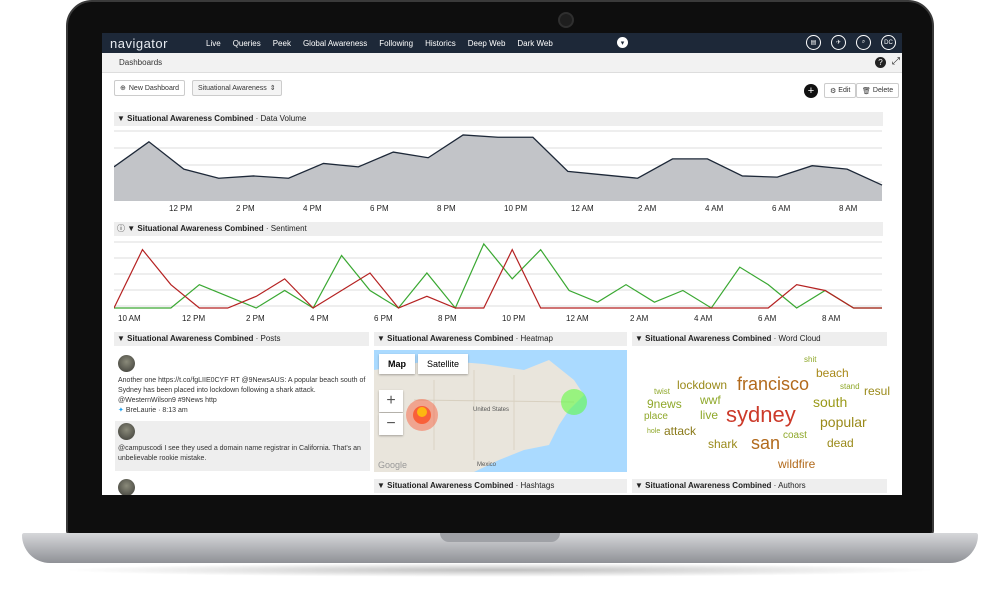  What do you see at coordinates (810, 360) in the screenshot?
I see `word-cloud-term: shit` at bounding box center [810, 360].